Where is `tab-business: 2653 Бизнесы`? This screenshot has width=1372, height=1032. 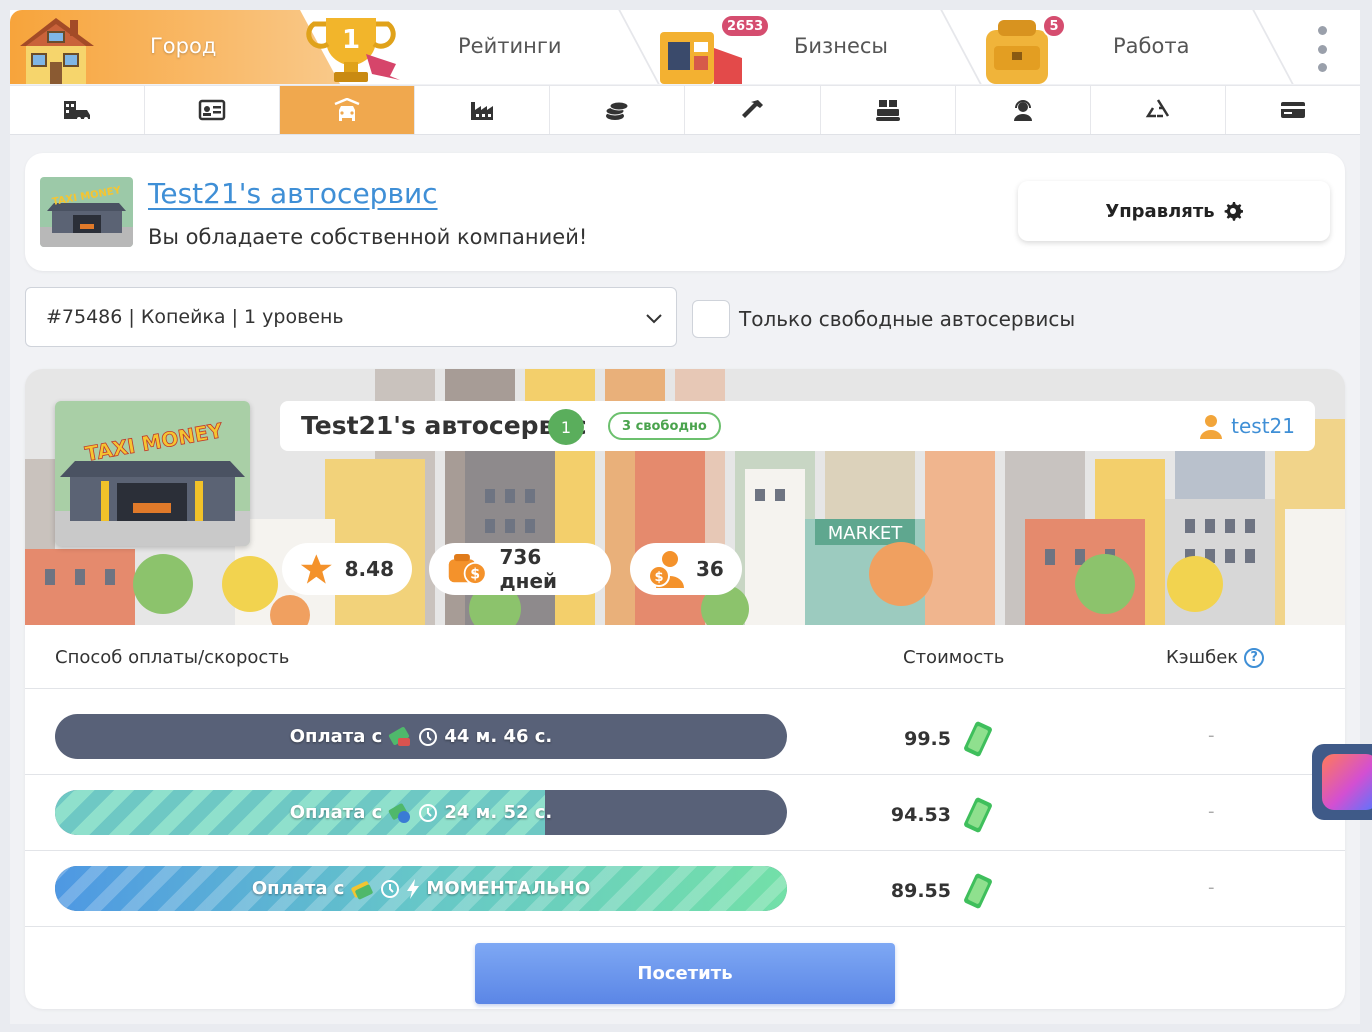
tab-business: 2653 Бизнесы is located at coordinates (806, 47).